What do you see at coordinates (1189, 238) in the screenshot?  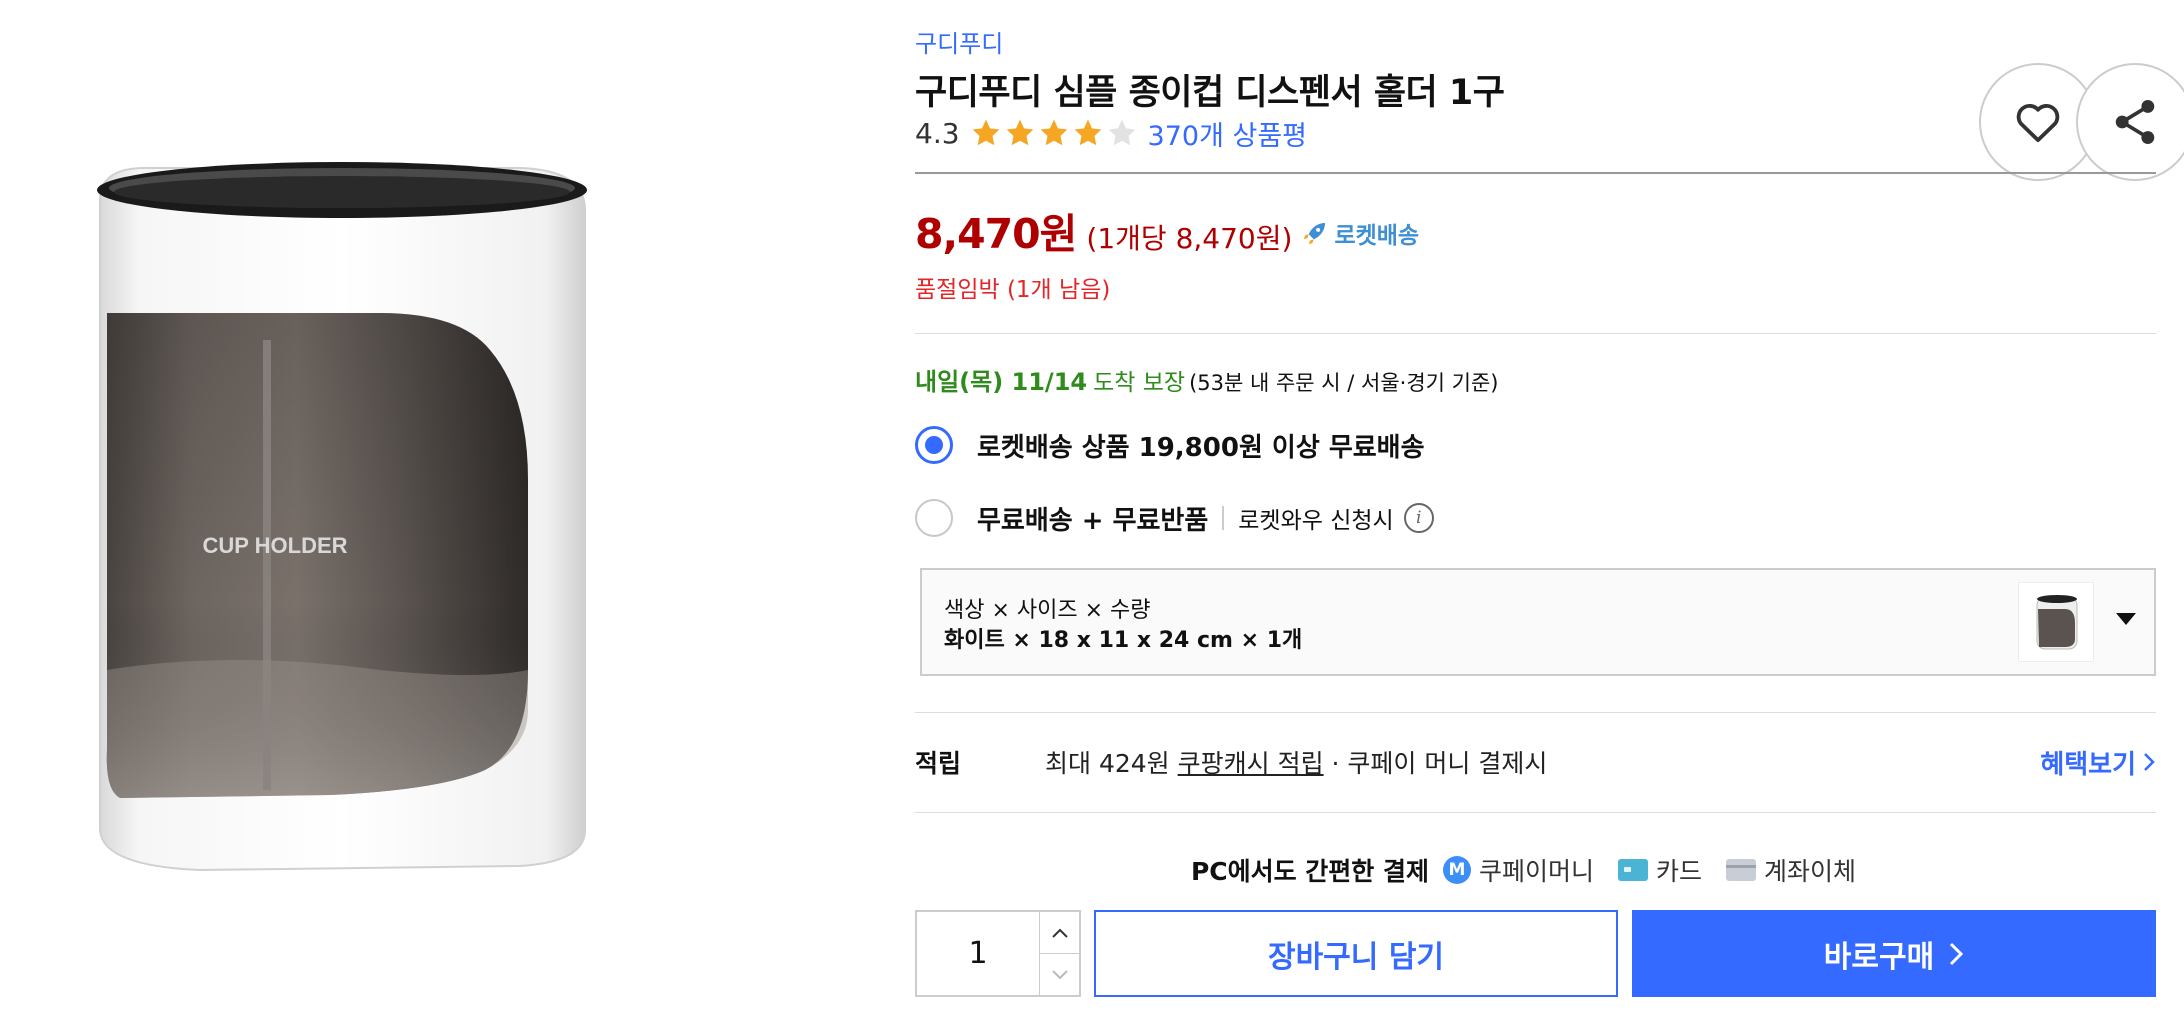 I see `unit-price: (1개당 8,470원)` at bounding box center [1189, 238].